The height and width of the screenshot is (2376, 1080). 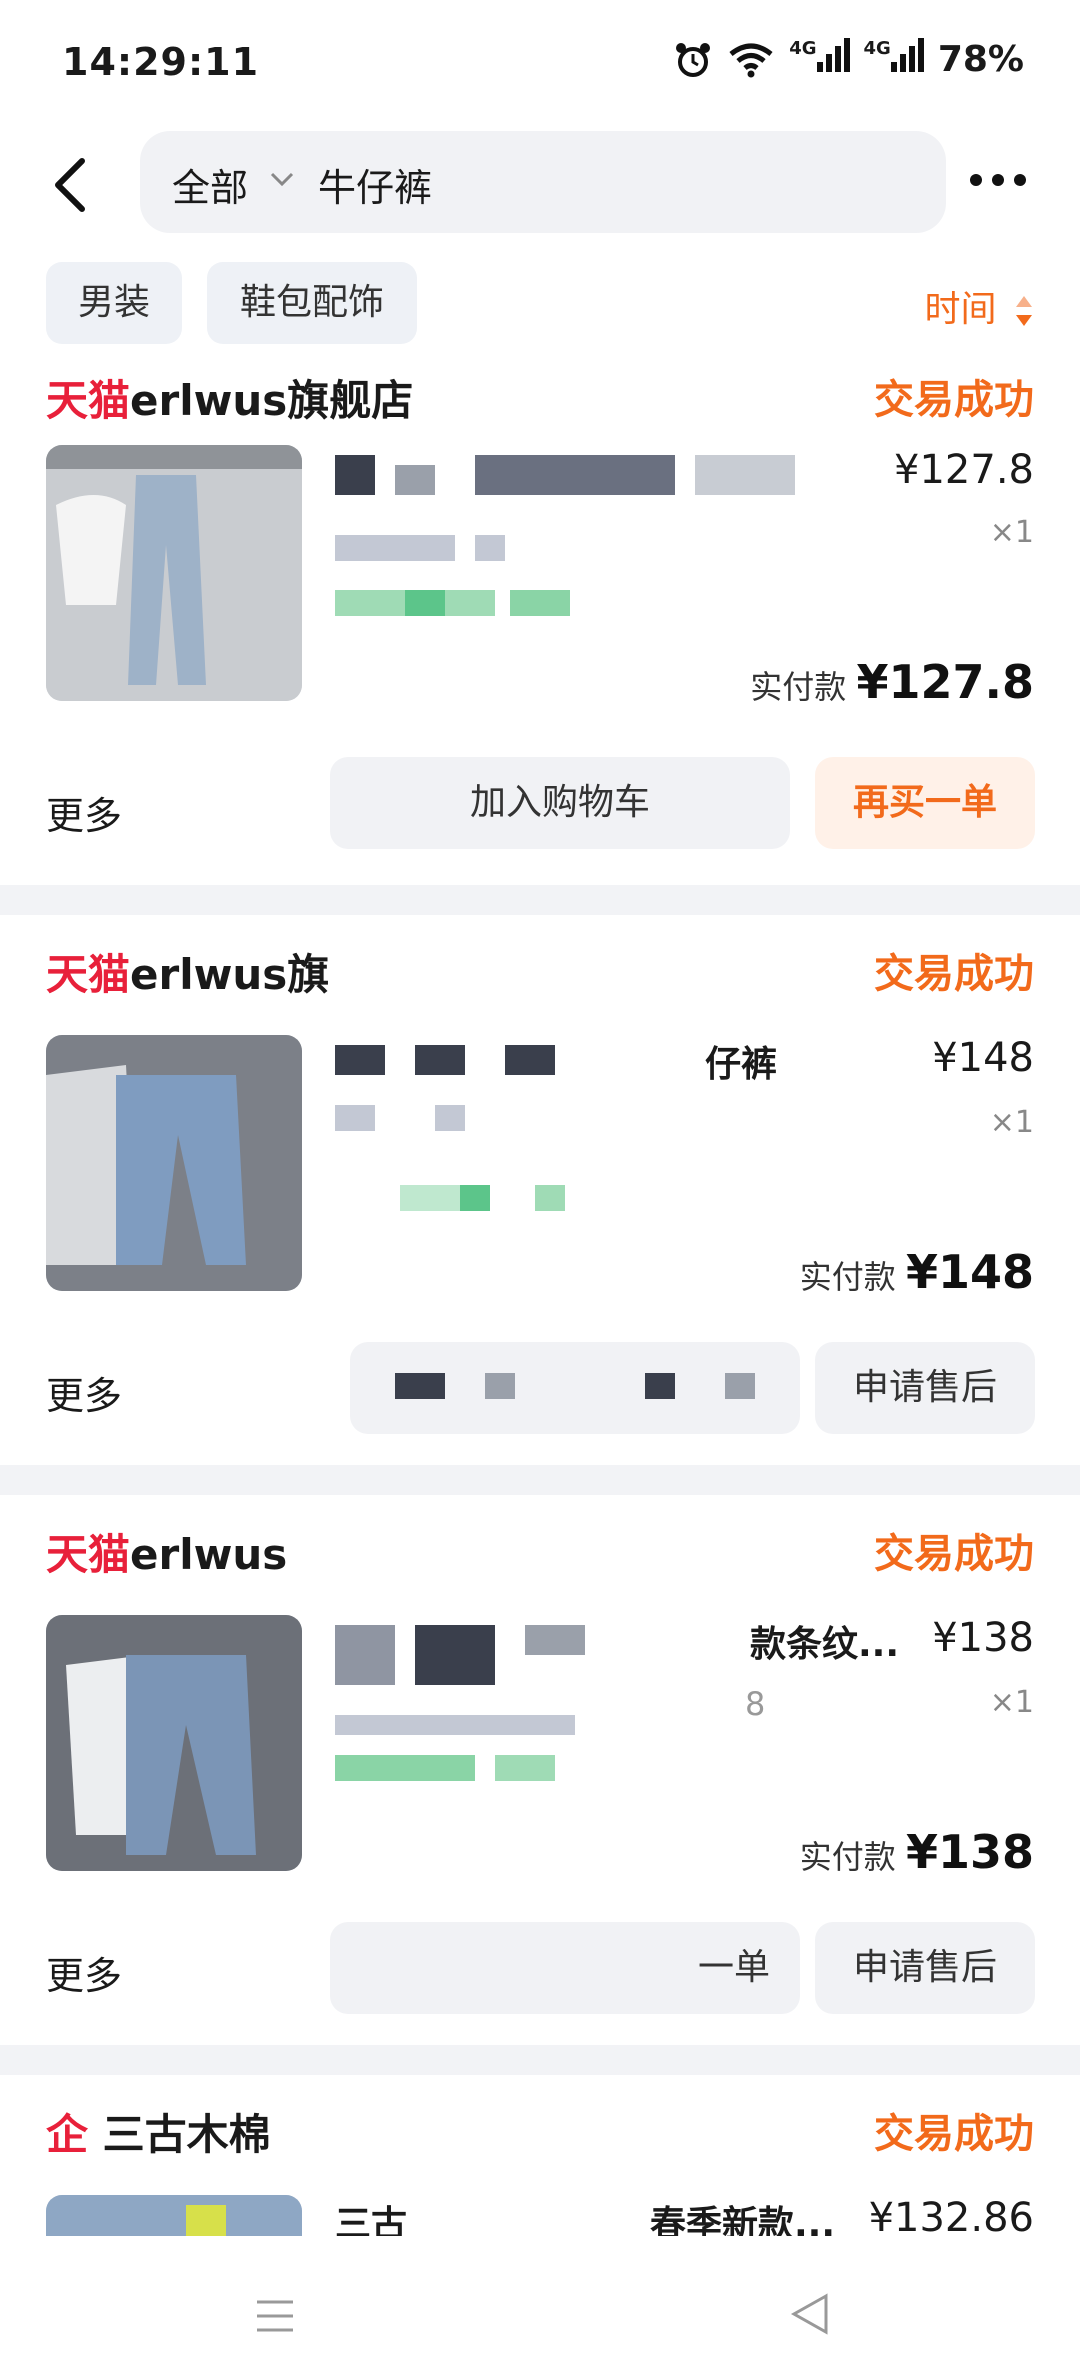 What do you see at coordinates (67, 2134) in the screenshot?
I see `shop-logo: 企` at bounding box center [67, 2134].